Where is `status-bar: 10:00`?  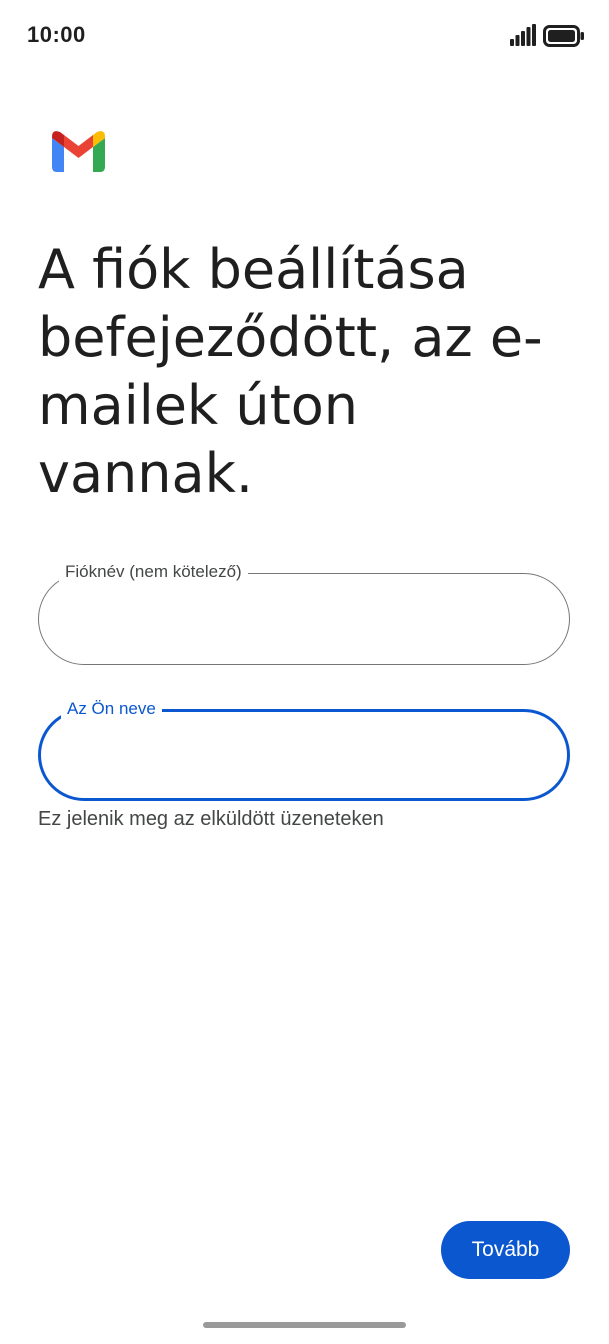 status-bar: 10:00 is located at coordinates (304, 36).